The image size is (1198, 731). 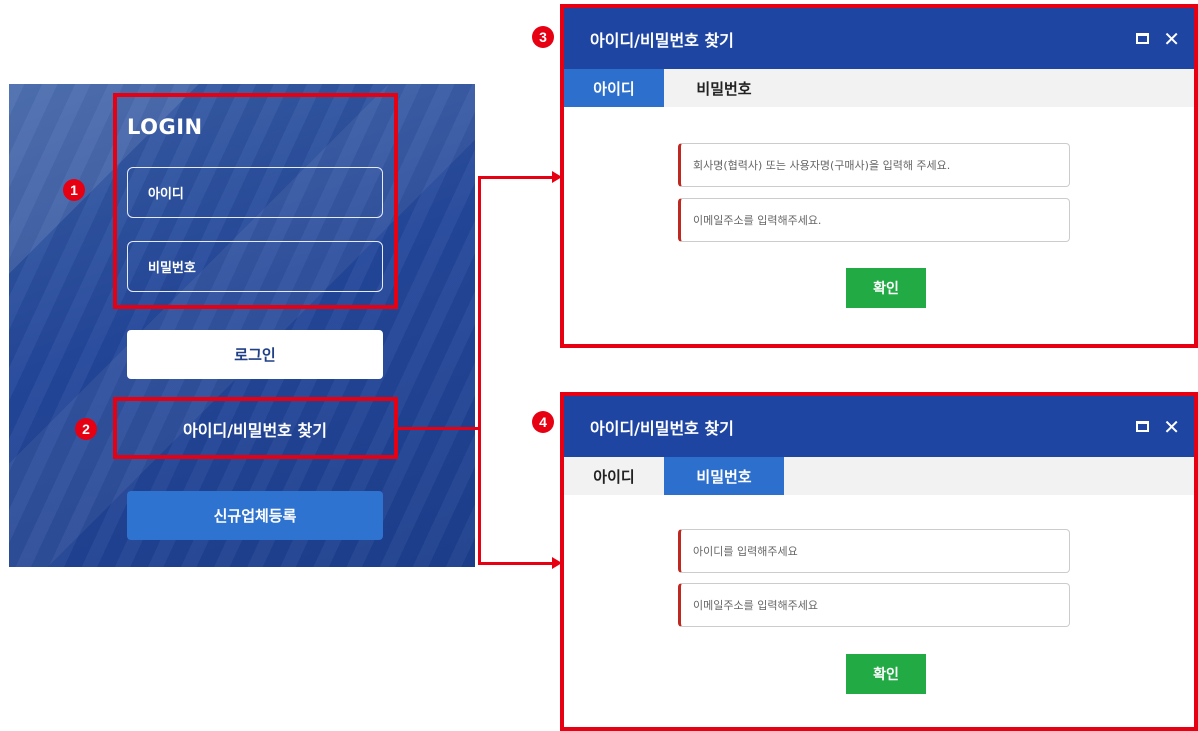 I want to click on annotation-badge-1: 1, so click(x=74, y=190).